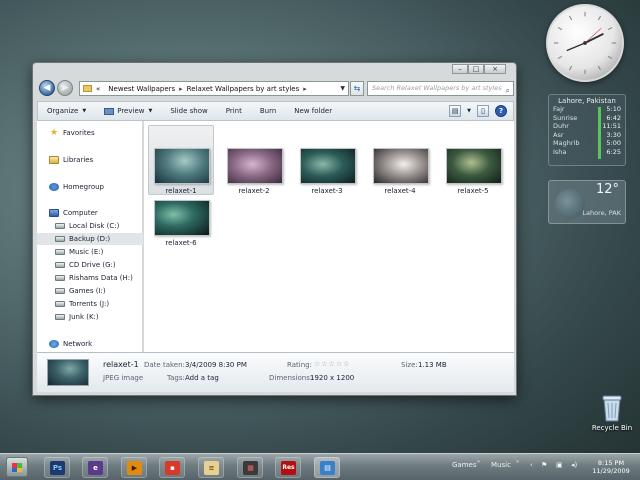 This screenshot has height=480, width=640. I want to click on taskbar-app-explorer-active: ▤, so click(327, 467).